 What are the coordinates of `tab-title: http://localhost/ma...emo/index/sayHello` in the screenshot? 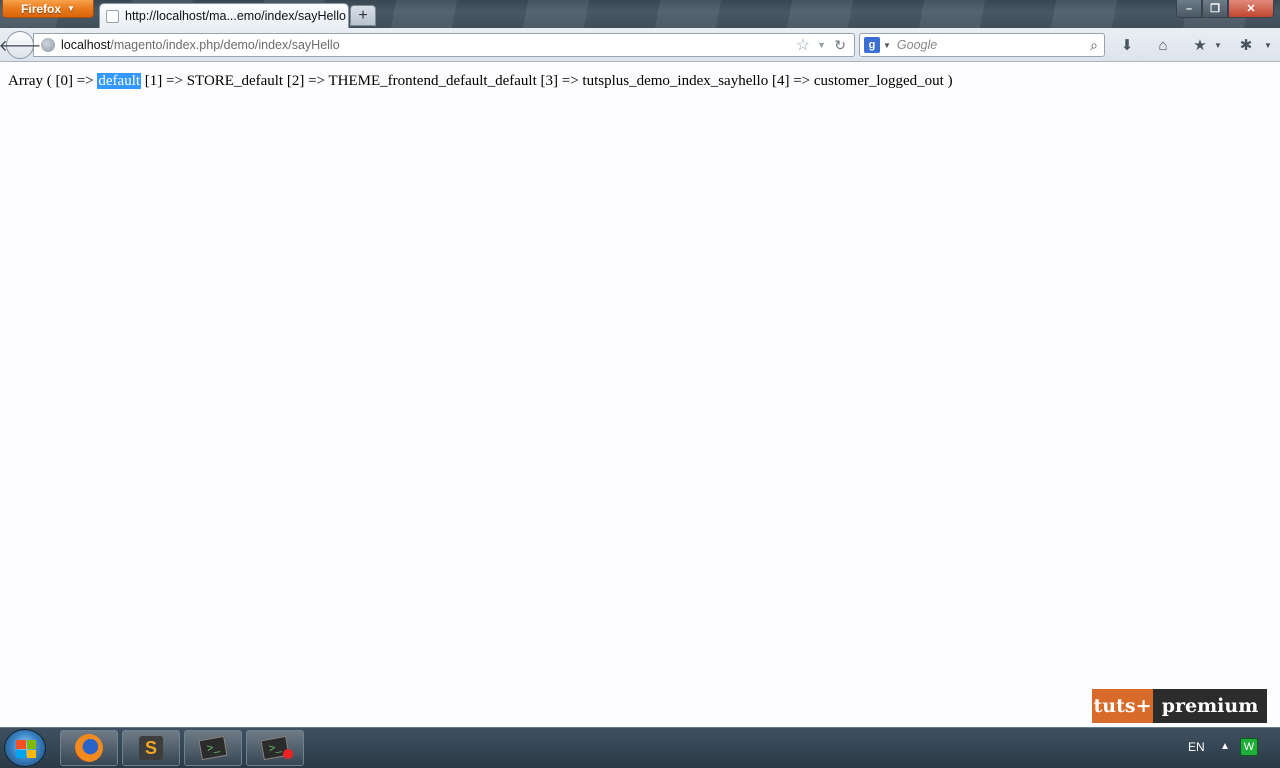 It's located at (235, 16).